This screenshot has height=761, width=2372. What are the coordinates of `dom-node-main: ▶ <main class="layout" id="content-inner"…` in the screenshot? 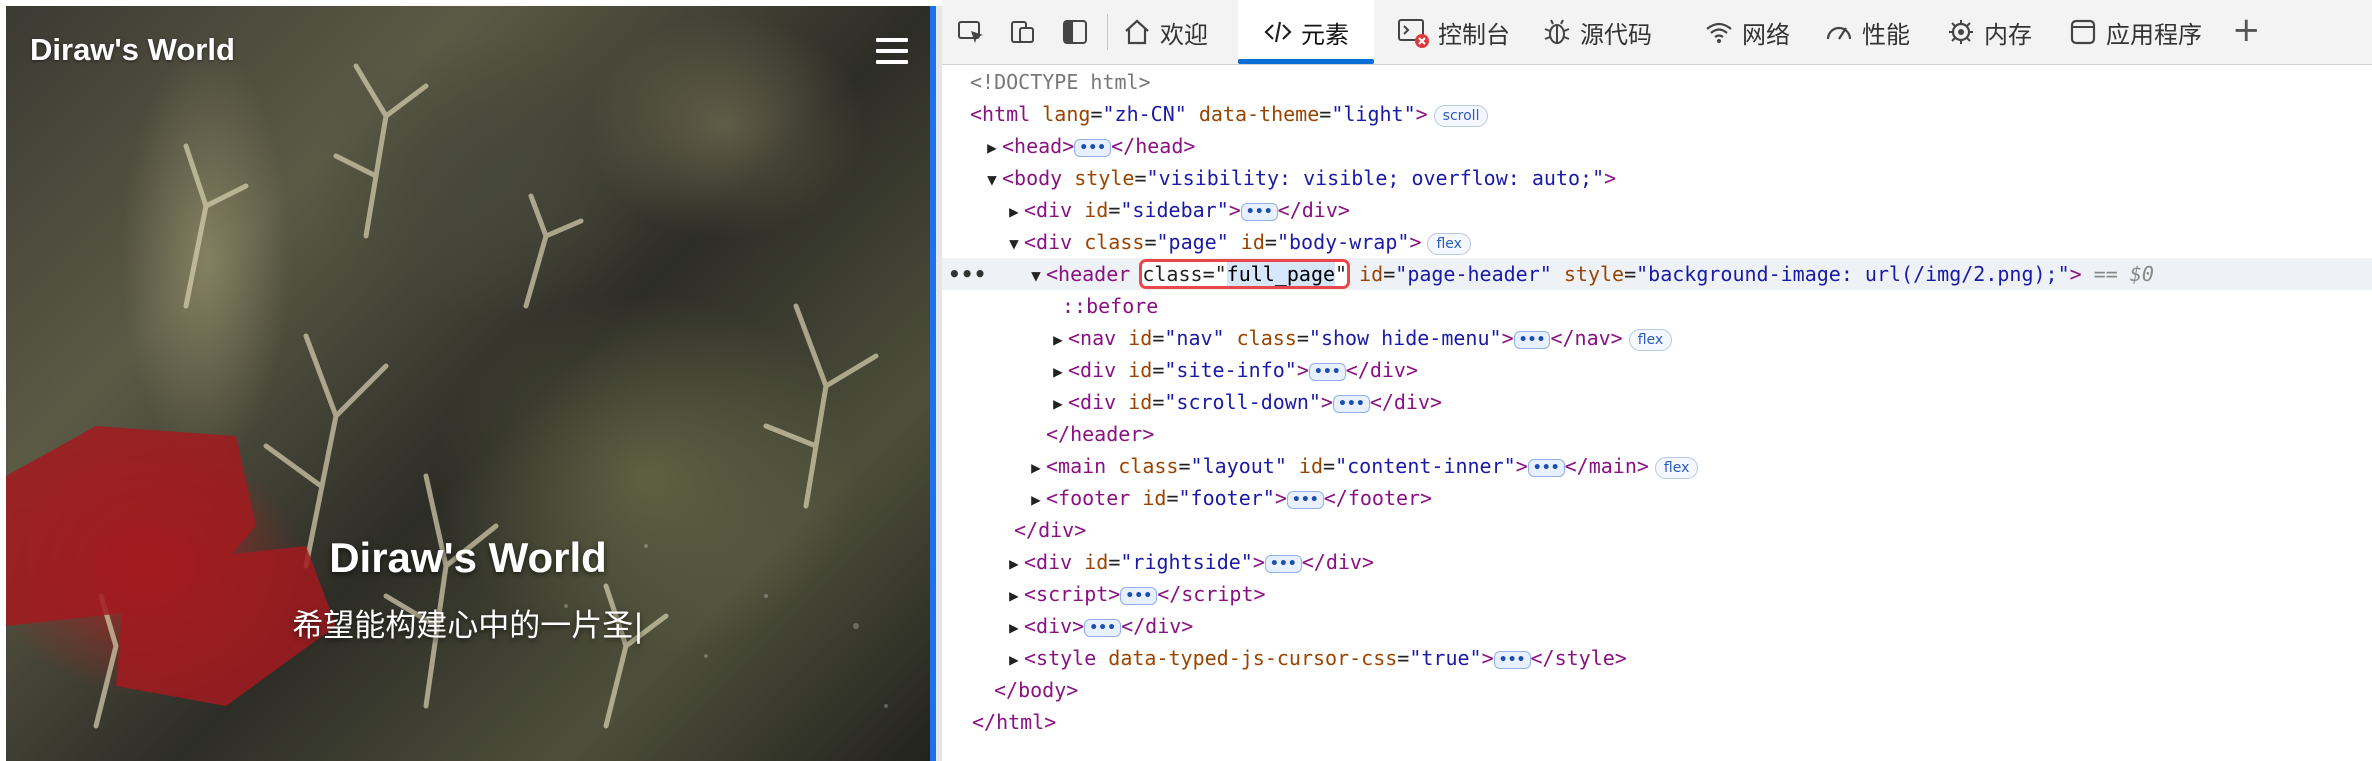 It's located at (1657, 466).